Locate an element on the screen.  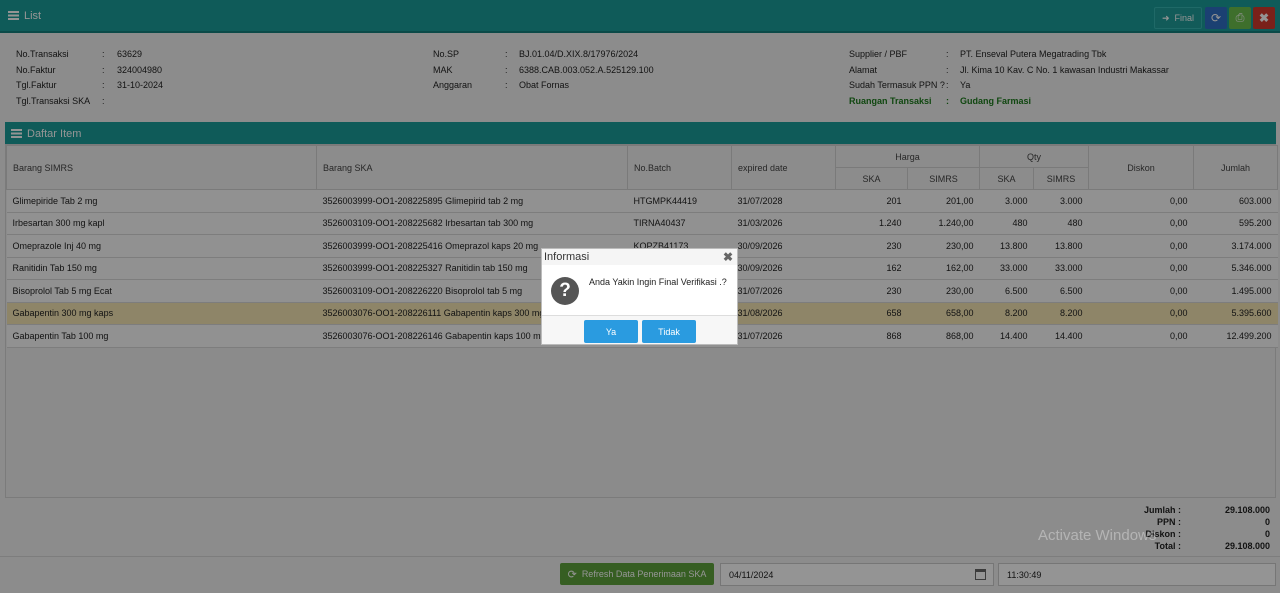
dialog-title: Informasi is located at coordinates (567, 257).